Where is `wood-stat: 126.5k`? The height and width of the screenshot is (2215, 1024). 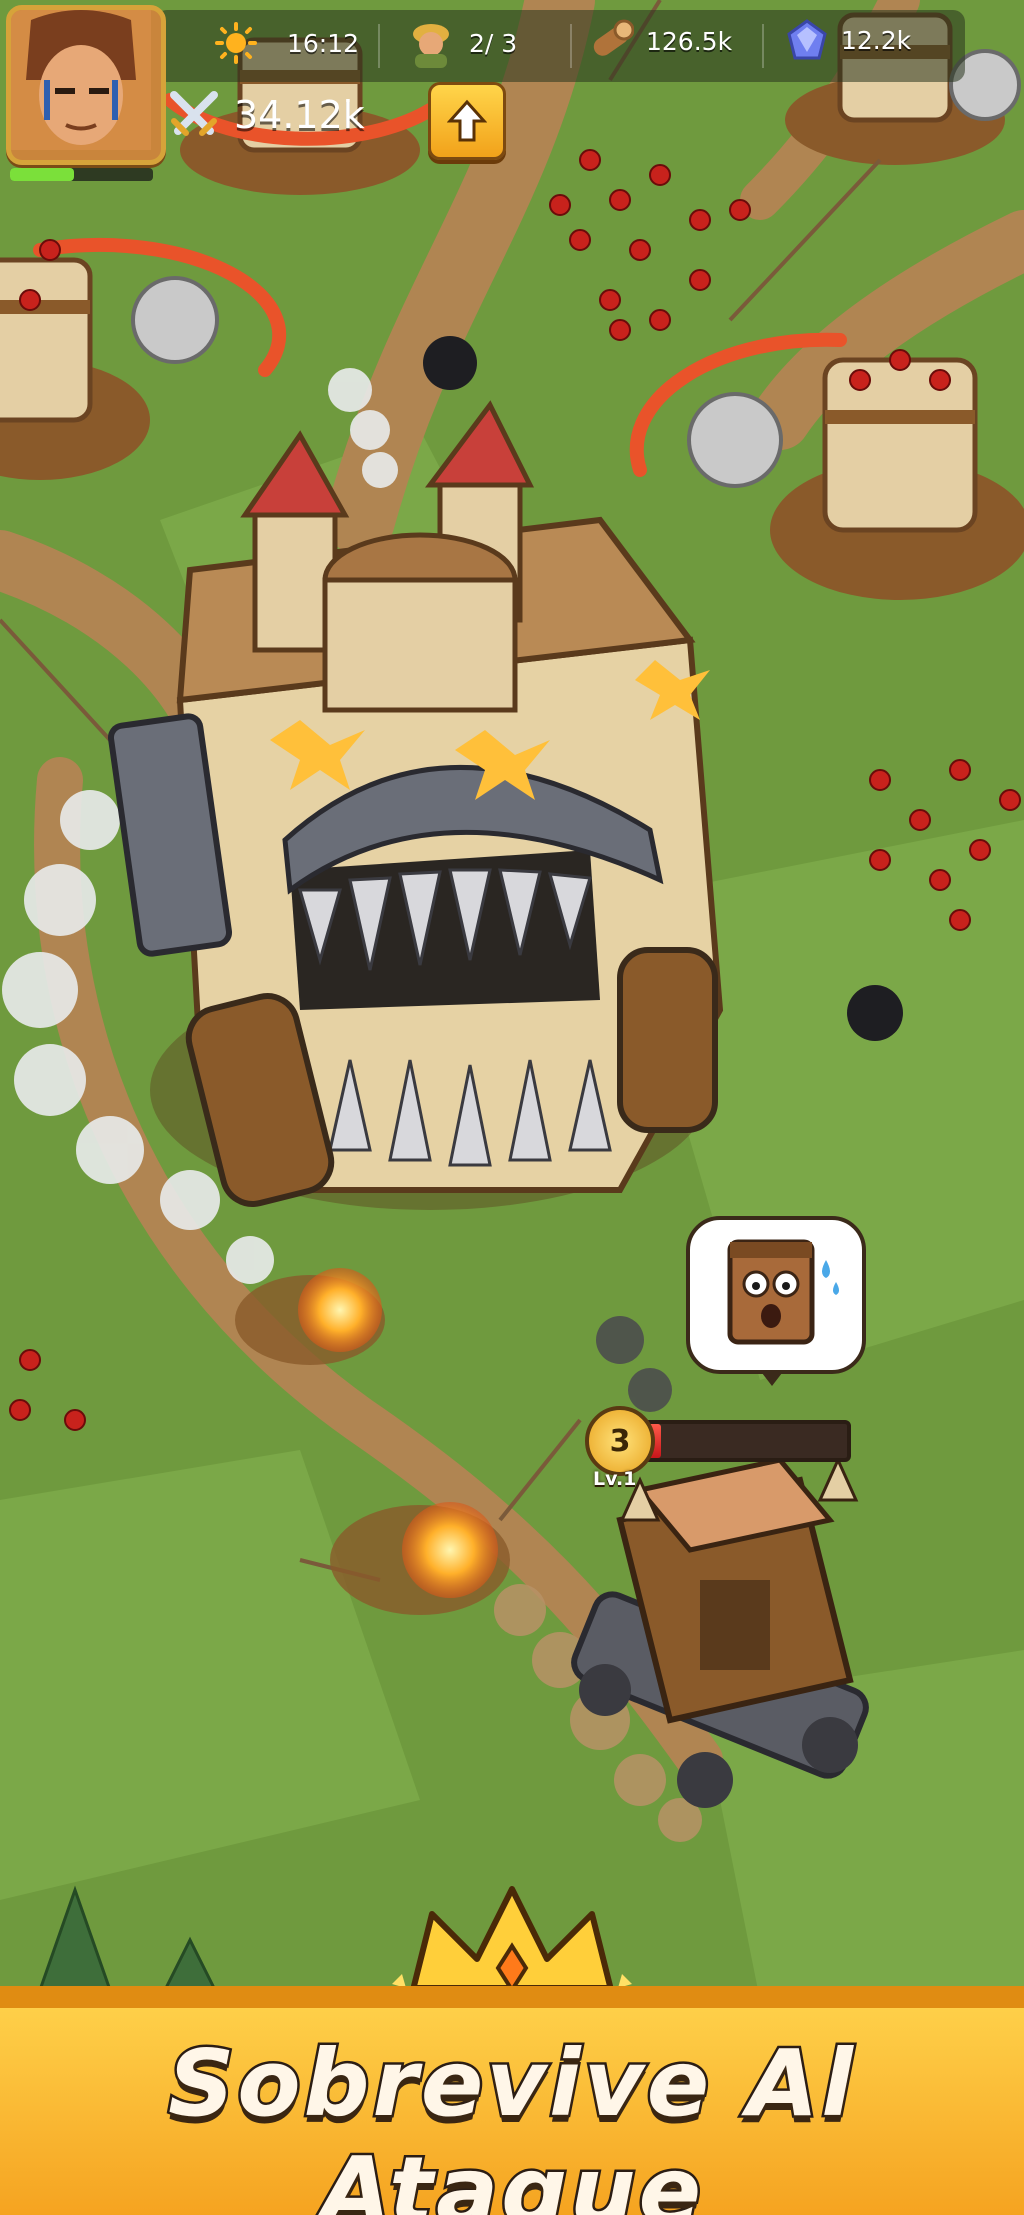
wood-stat: 126.5k is located at coordinates (660, 41).